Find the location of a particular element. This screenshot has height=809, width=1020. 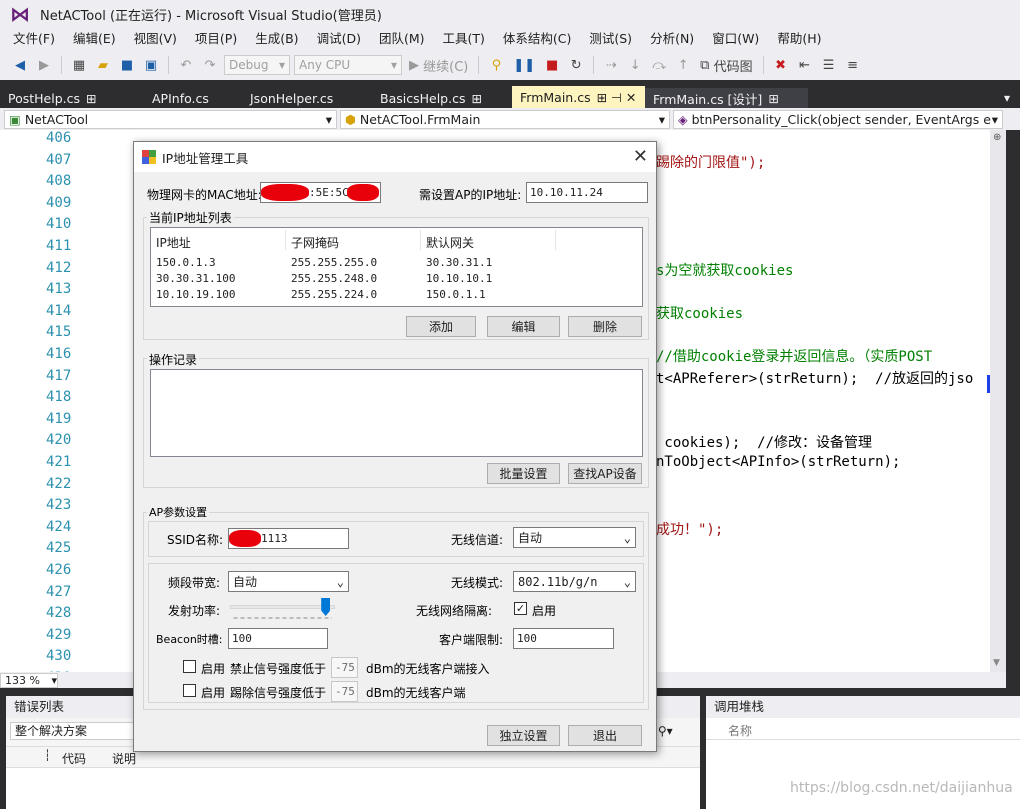

step-out-icon: ↑ is located at coordinates (683, 65).